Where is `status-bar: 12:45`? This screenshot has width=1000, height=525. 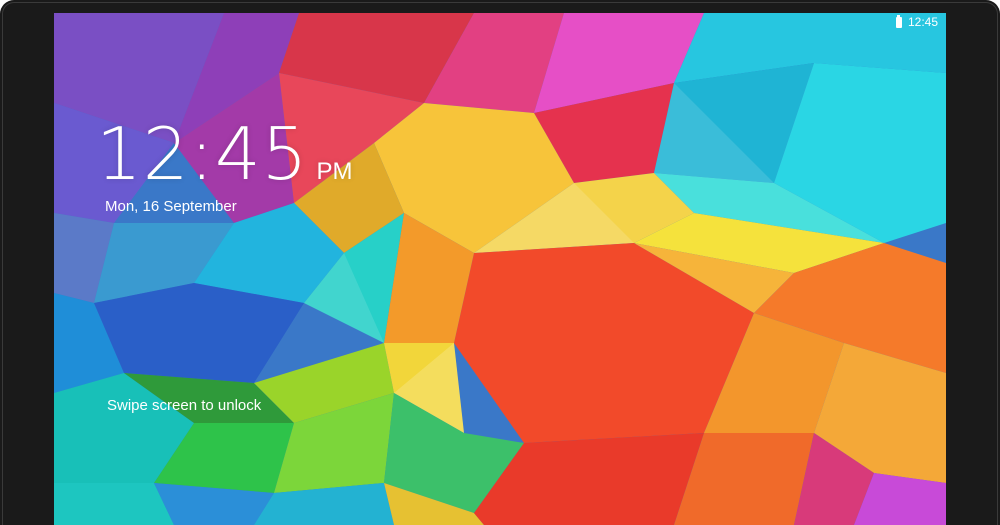 status-bar: 12:45 is located at coordinates (916, 22).